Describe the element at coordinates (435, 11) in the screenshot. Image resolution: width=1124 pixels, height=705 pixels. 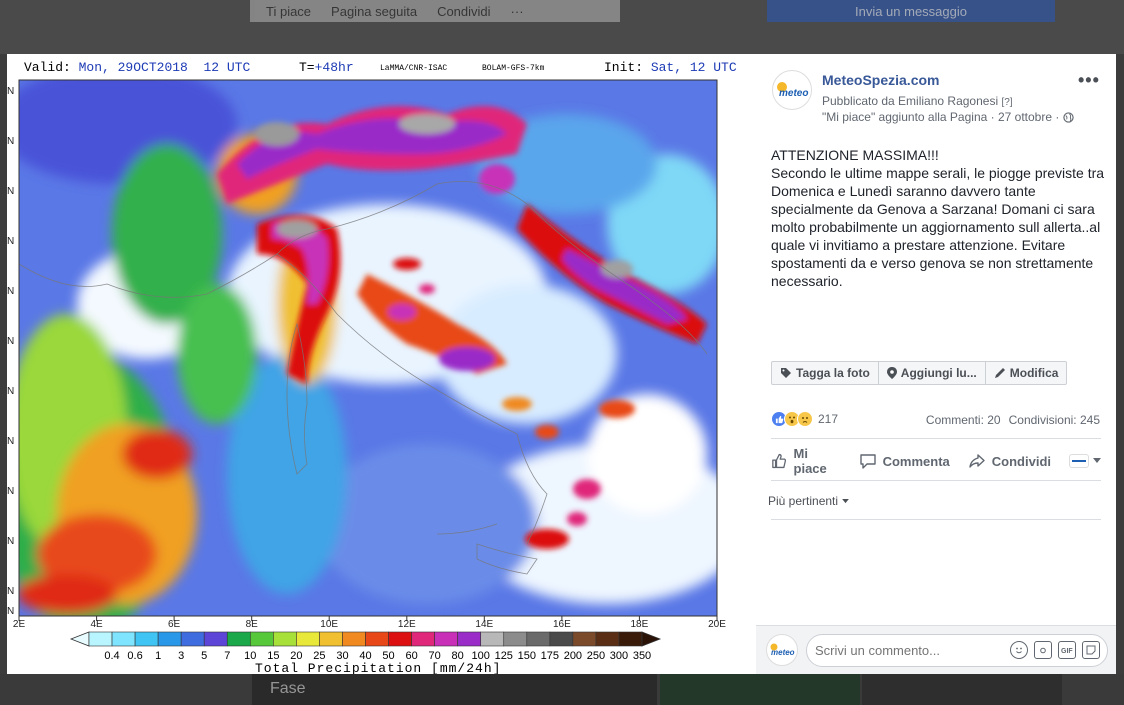
I see `background-action-bar: Ti piace Pagina seguita Condividi ···` at that location.